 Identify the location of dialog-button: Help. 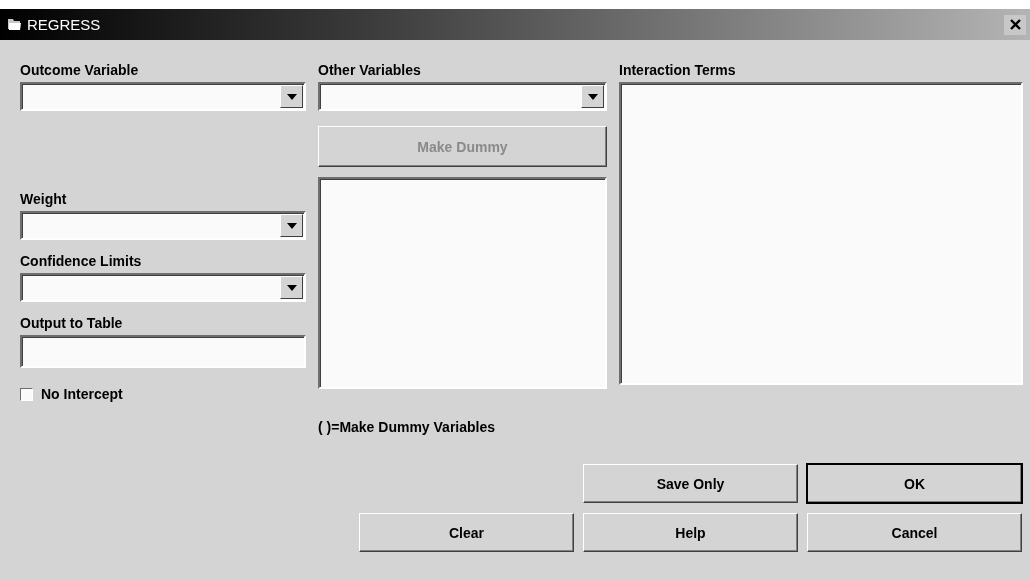
(690, 532).